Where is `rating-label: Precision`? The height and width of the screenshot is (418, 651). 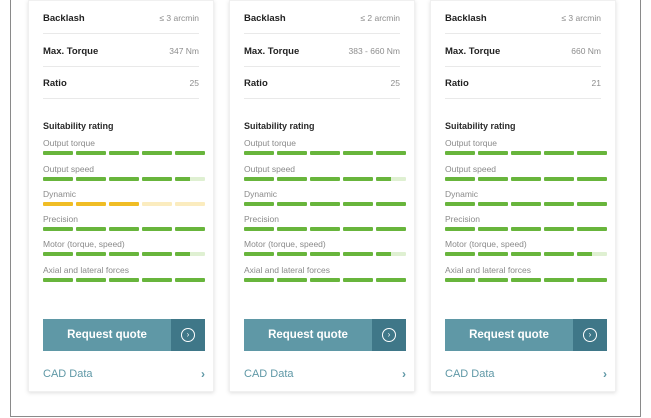
rating-label: Precision is located at coordinates (261, 219).